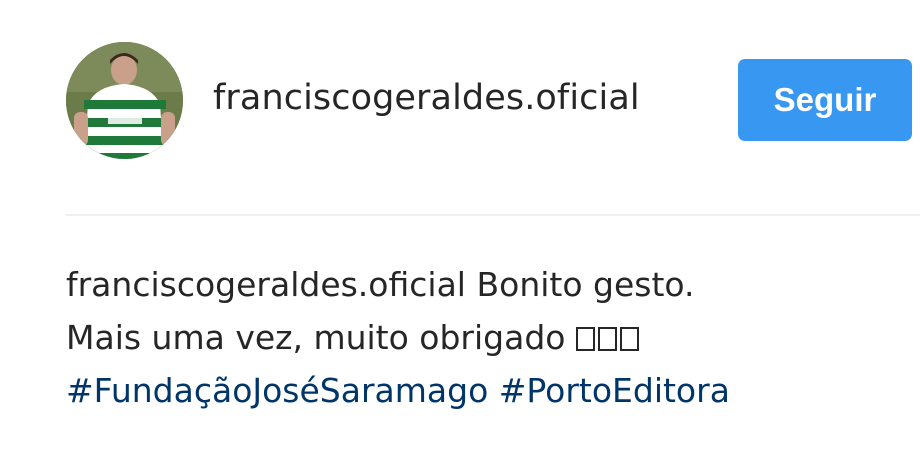 This screenshot has height=451, width=920. What do you see at coordinates (493, 215) in the screenshot?
I see `divider` at bounding box center [493, 215].